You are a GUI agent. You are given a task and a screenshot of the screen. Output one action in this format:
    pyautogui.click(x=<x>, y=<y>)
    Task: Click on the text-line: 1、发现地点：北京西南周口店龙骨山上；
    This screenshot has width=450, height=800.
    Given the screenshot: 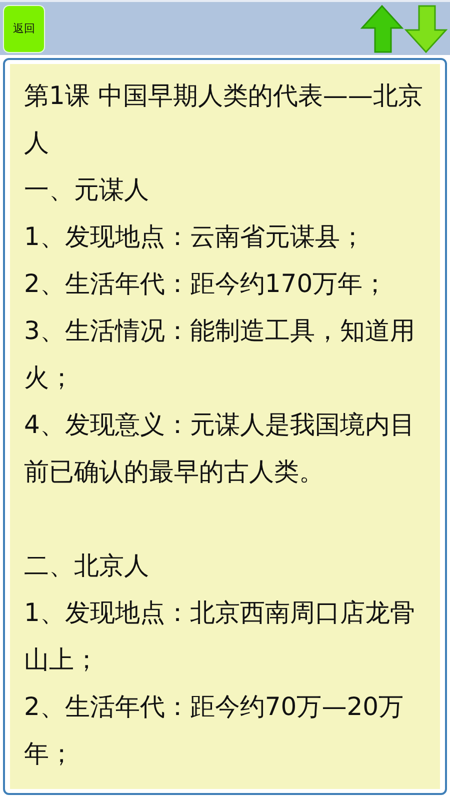 What is the action you would take?
    pyautogui.click(x=220, y=636)
    